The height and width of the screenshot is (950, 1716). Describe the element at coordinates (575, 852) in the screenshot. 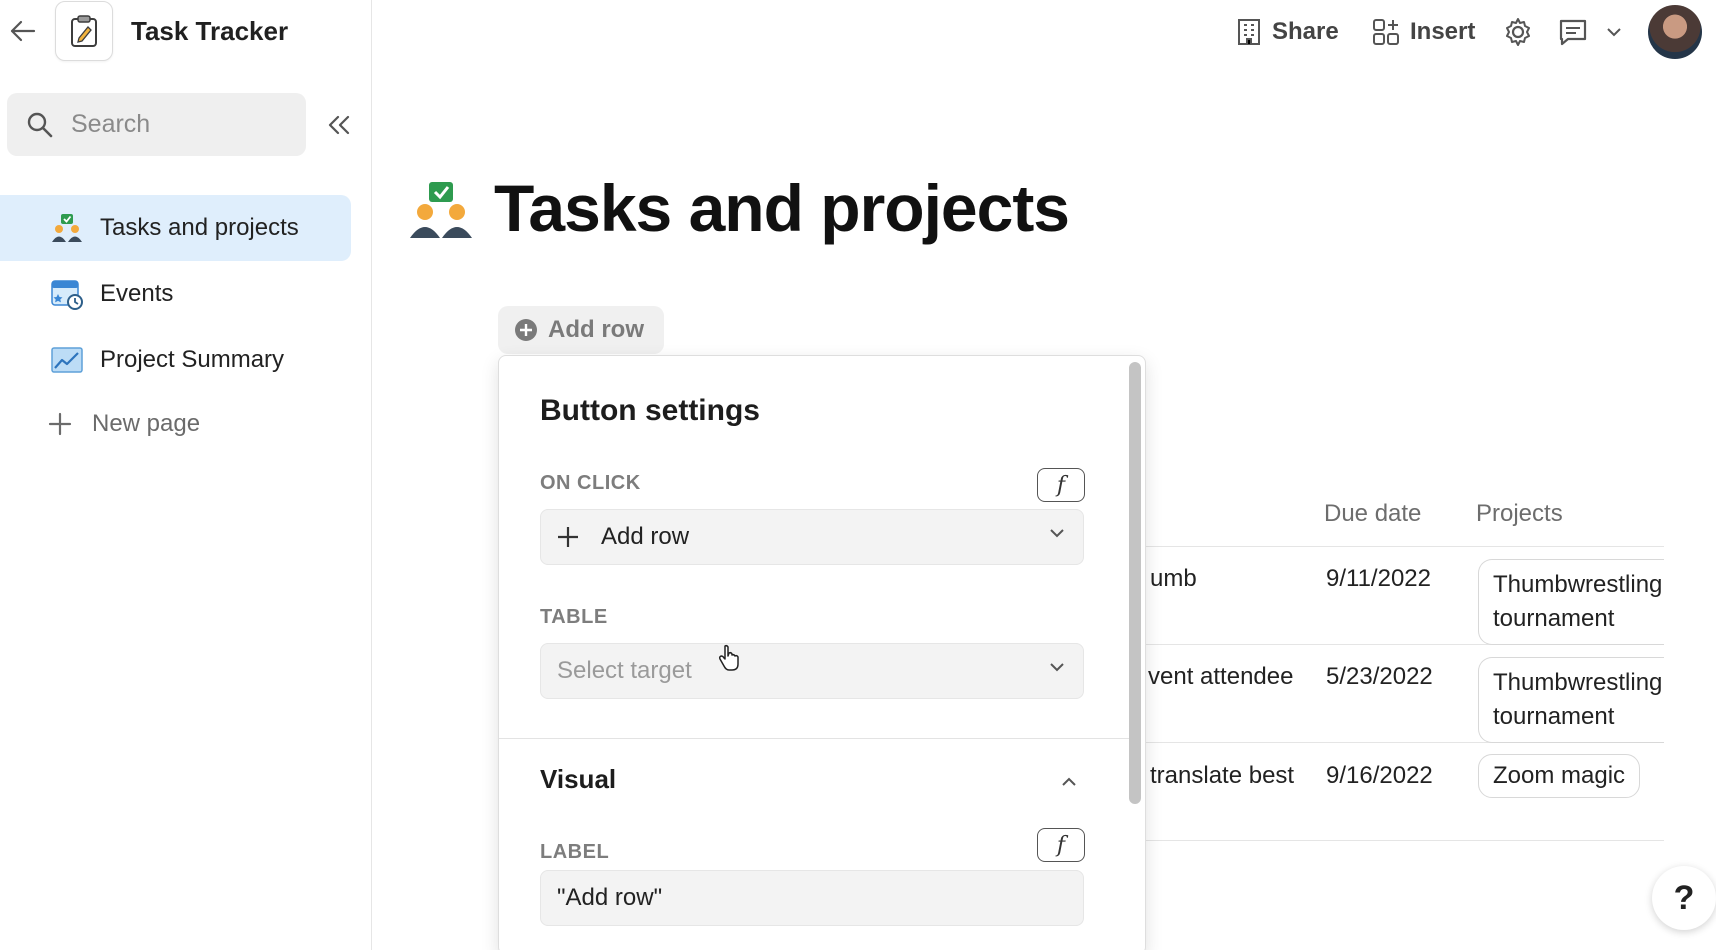

I see `label-field-label: LABEL` at that location.